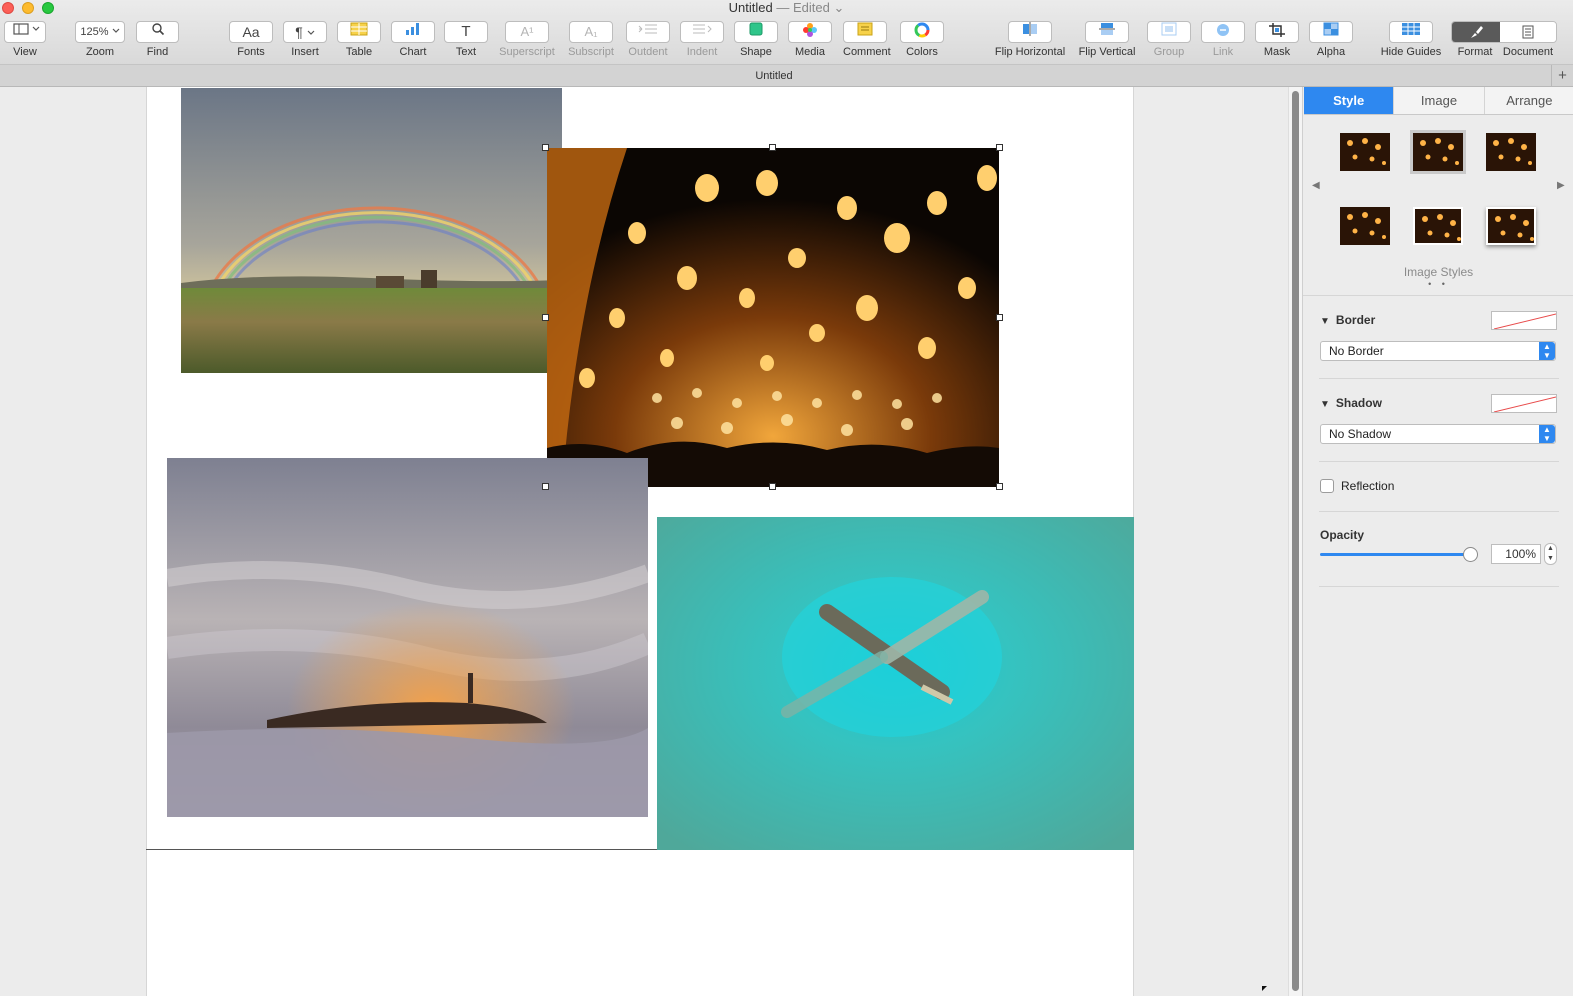 The height and width of the screenshot is (996, 1573). Describe the element at coordinates (1439, 100) in the screenshot. I see `tab-image: Image` at that location.